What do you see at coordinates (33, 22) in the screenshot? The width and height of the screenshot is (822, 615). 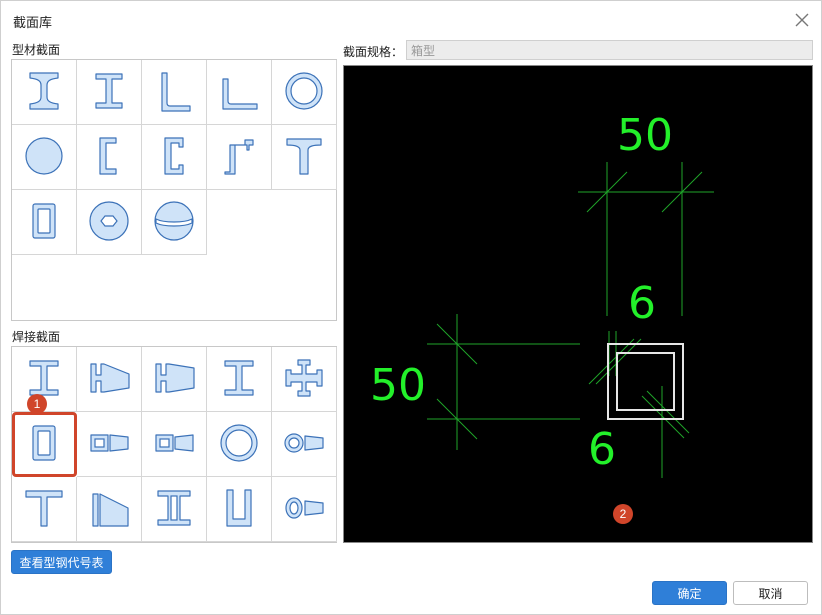 I see `dialog-title: 截面库` at bounding box center [33, 22].